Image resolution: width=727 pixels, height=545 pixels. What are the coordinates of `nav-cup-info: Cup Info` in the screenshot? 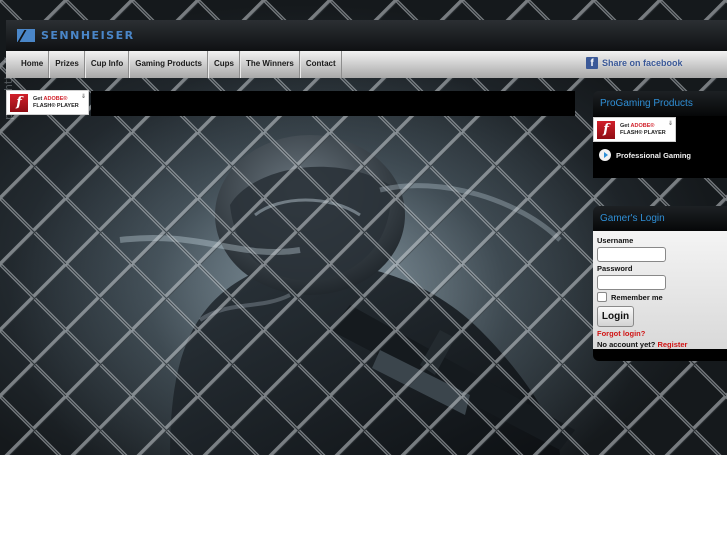 It's located at (107, 64).